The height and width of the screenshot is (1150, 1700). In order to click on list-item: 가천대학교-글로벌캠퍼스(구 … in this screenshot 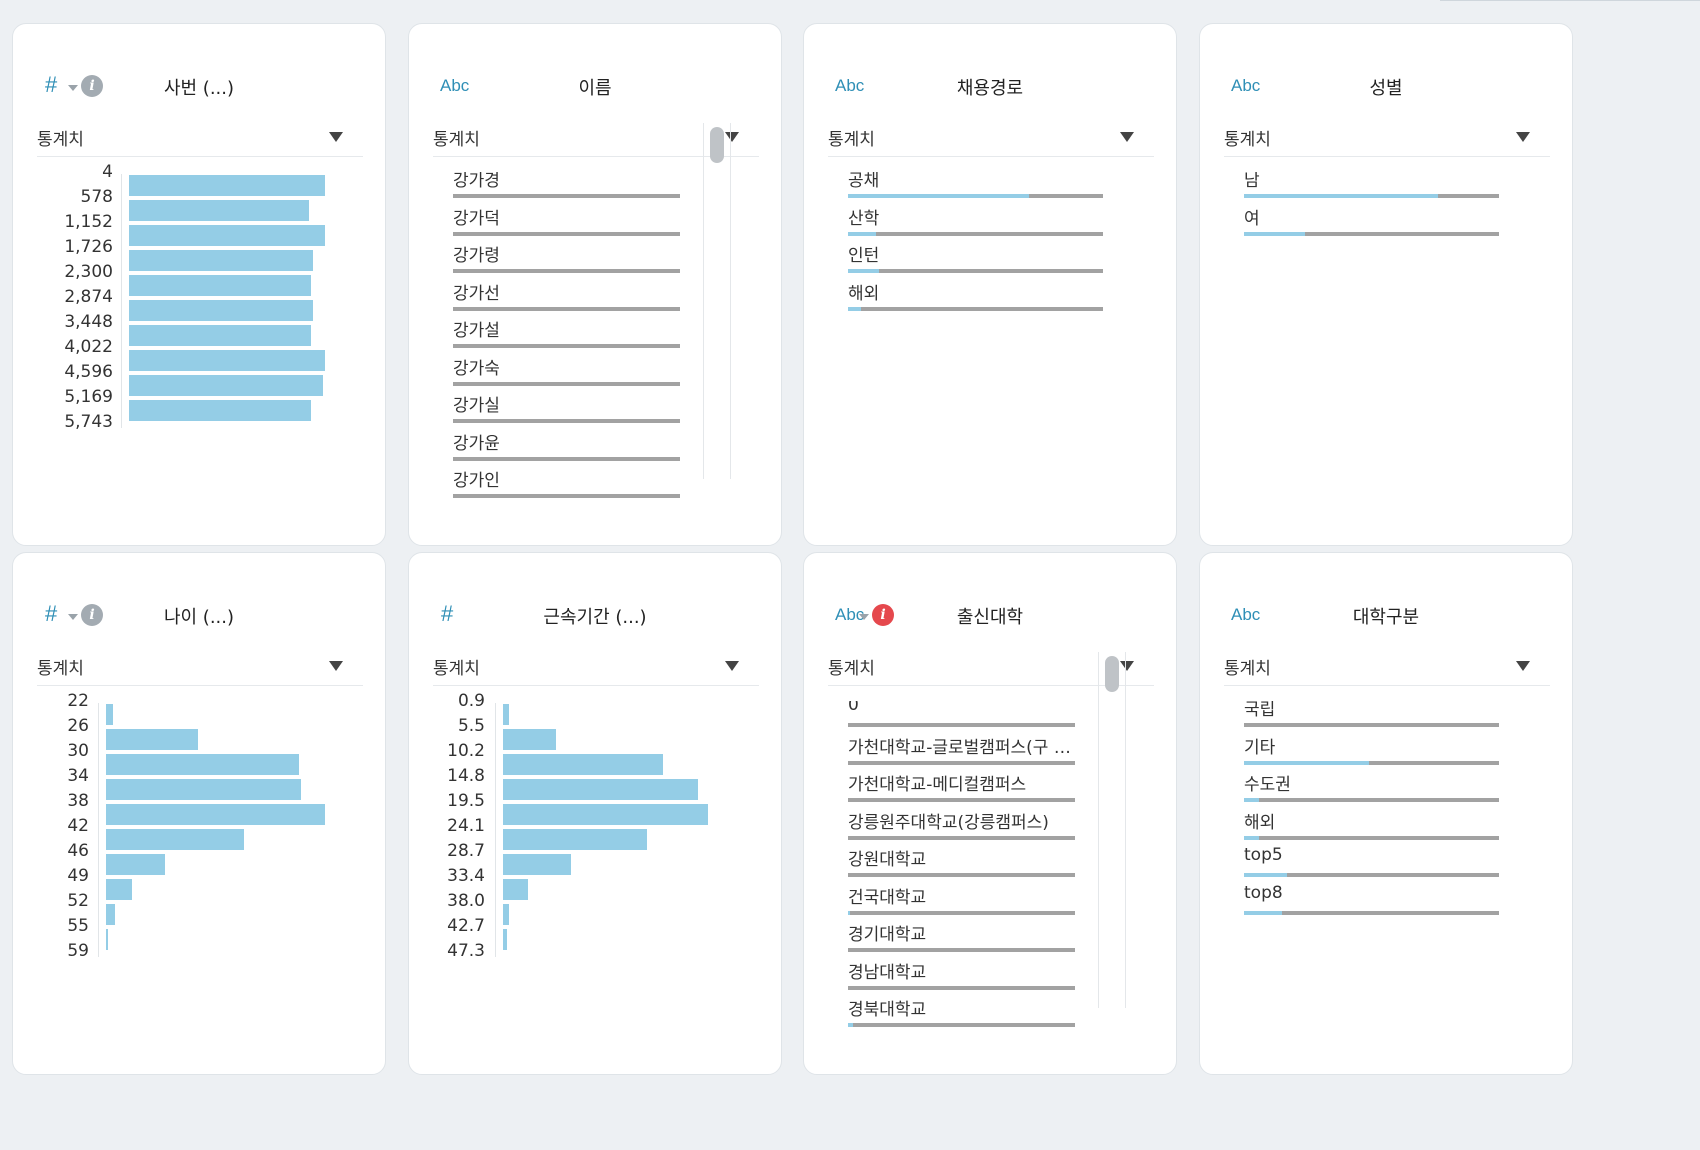, I will do `click(961, 753)`.